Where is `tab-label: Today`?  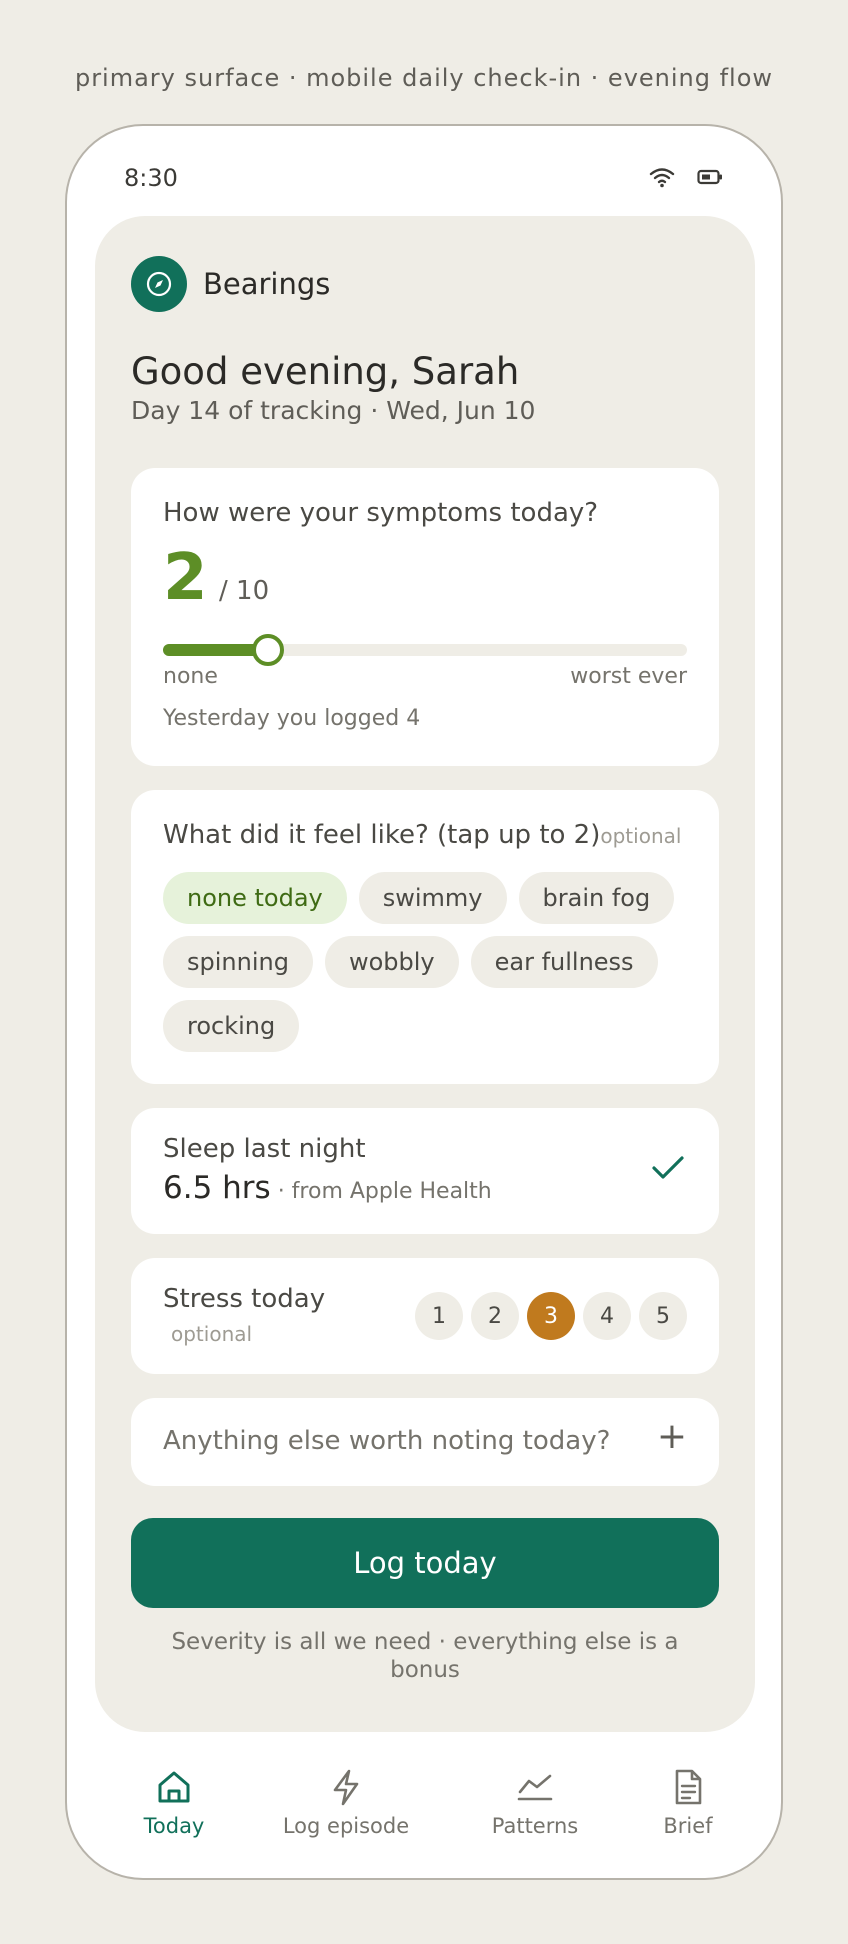
tab-label: Today is located at coordinates (174, 1826).